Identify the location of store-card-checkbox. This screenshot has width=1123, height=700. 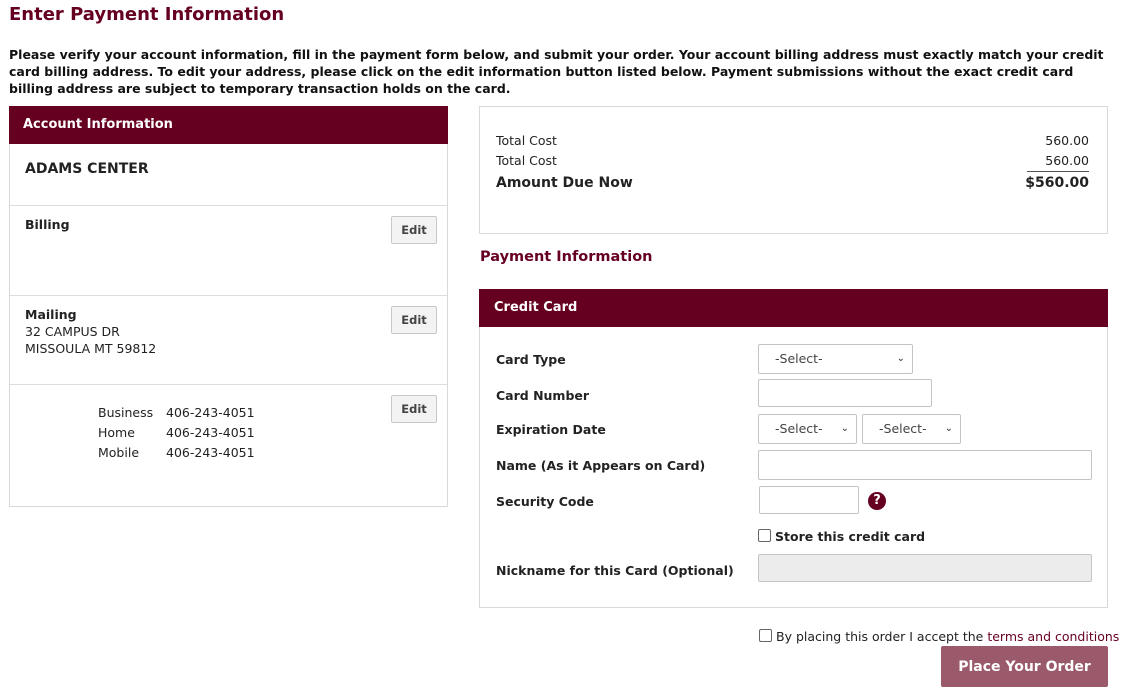
(764, 535).